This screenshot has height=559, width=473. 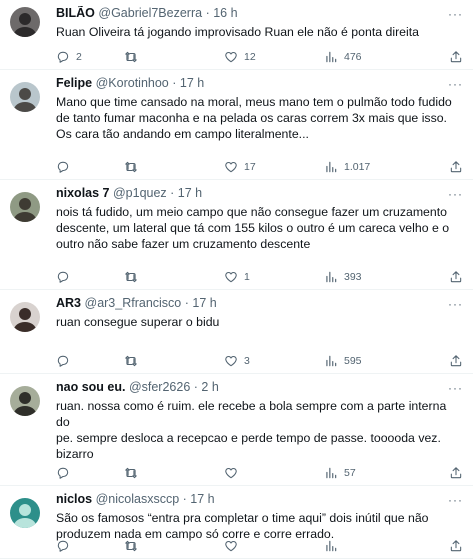 I want to click on user-handle: @ar3_Rfrancisco, so click(x=133, y=303).